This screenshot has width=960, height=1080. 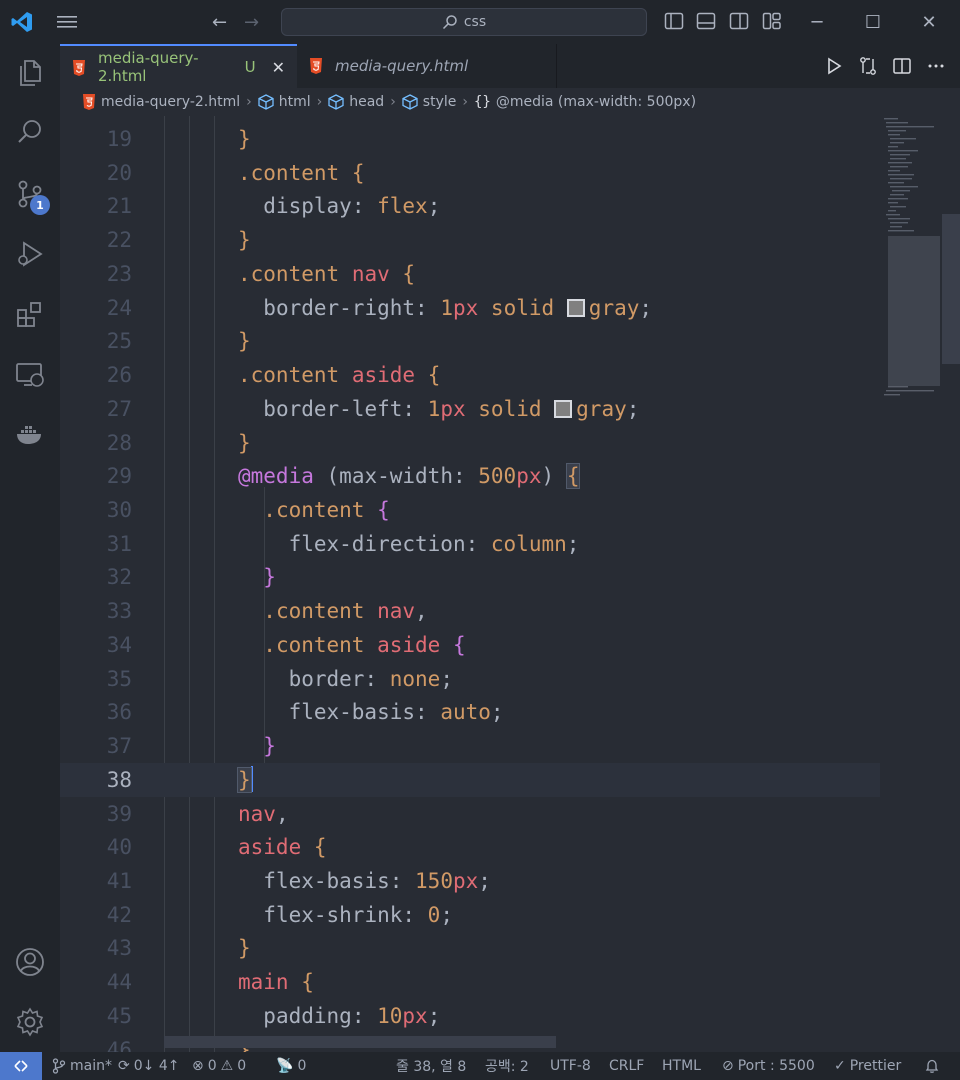 I want to click on forward-arrow-icon: →, so click(x=251, y=22).